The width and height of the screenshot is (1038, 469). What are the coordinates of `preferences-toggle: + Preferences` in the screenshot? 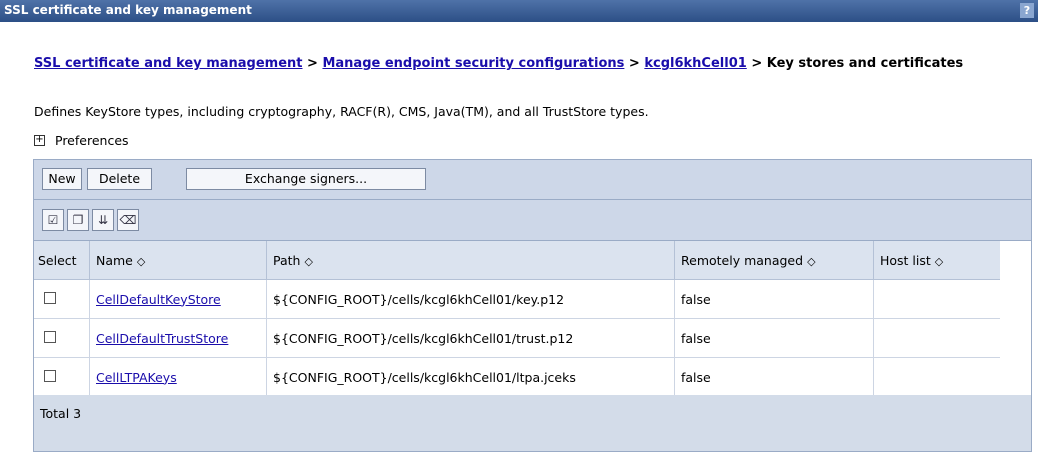 It's located at (81, 140).